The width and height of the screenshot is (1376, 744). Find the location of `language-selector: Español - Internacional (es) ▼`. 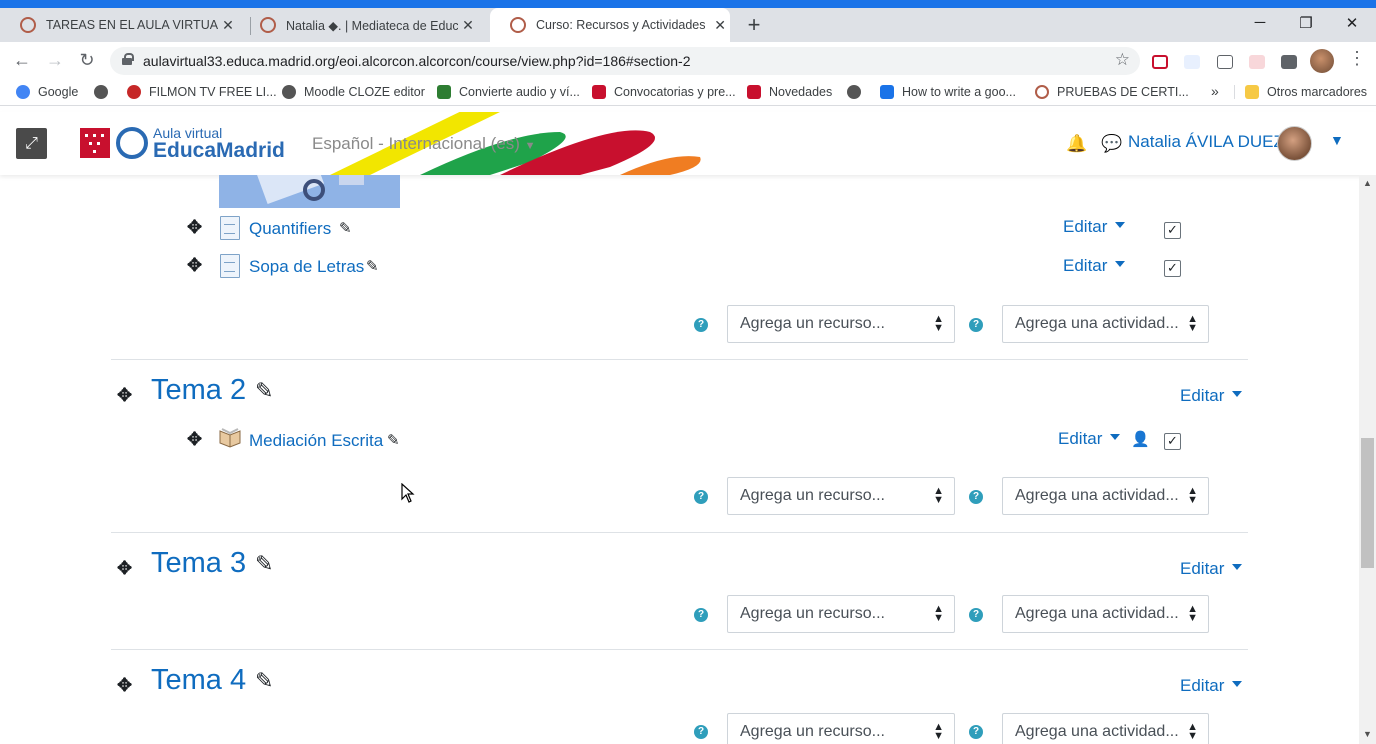

language-selector: Español - Internacional (es) ▼ is located at coordinates (424, 144).